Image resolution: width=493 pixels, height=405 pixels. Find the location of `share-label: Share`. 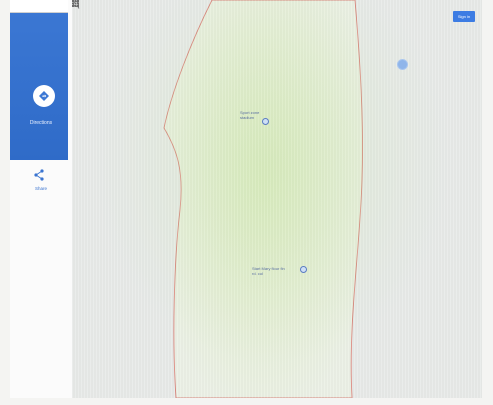

share-label: Share is located at coordinates (40, 188).